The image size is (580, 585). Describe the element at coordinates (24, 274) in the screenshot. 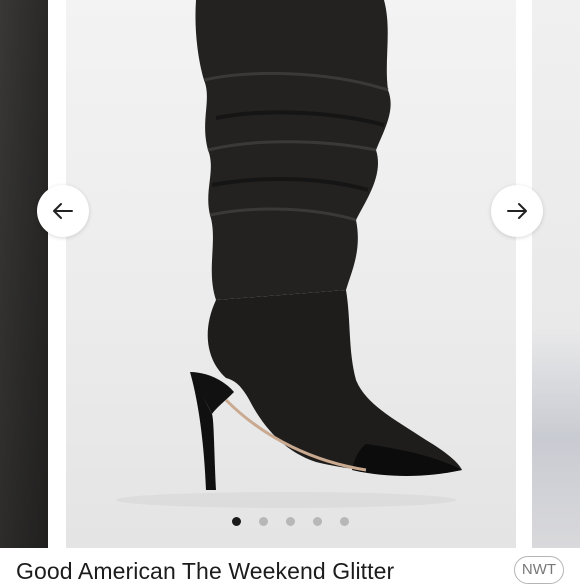

I see `previous-slide-peek` at that location.